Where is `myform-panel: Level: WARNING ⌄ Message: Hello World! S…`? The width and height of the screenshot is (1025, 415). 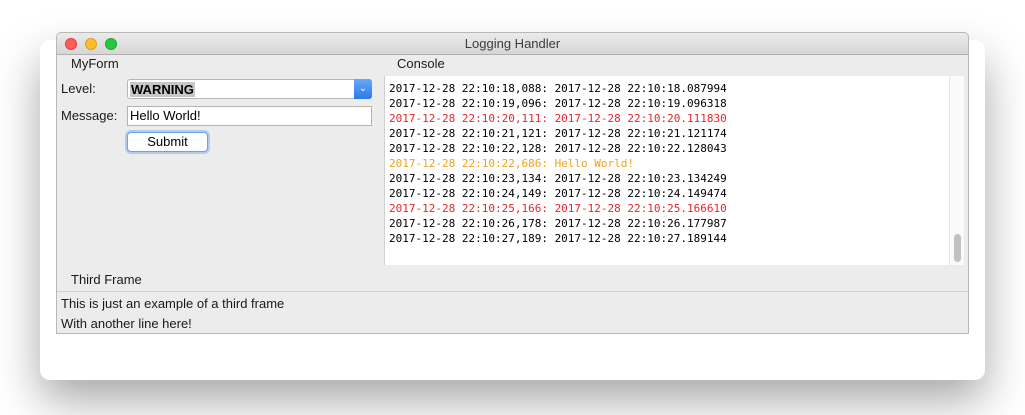 myform-panel: Level: WARNING ⌄ Message: Hello World! S… is located at coordinates (220, 171).